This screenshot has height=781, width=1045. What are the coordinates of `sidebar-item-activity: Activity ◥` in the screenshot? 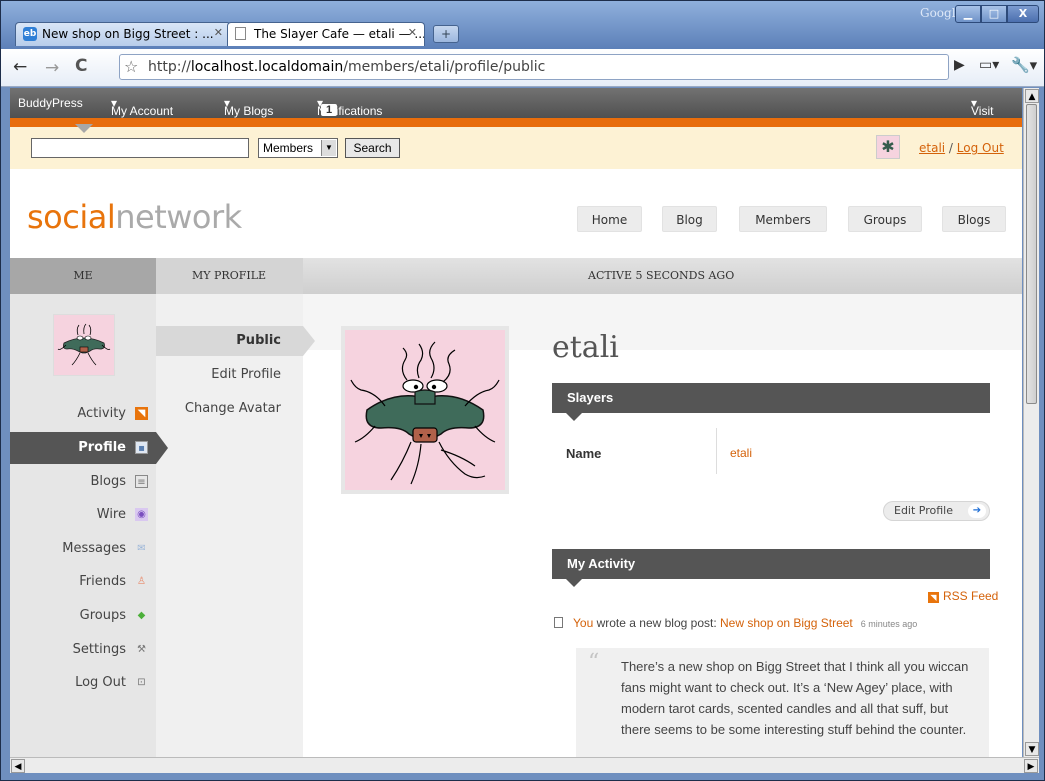 It's located at (83, 414).